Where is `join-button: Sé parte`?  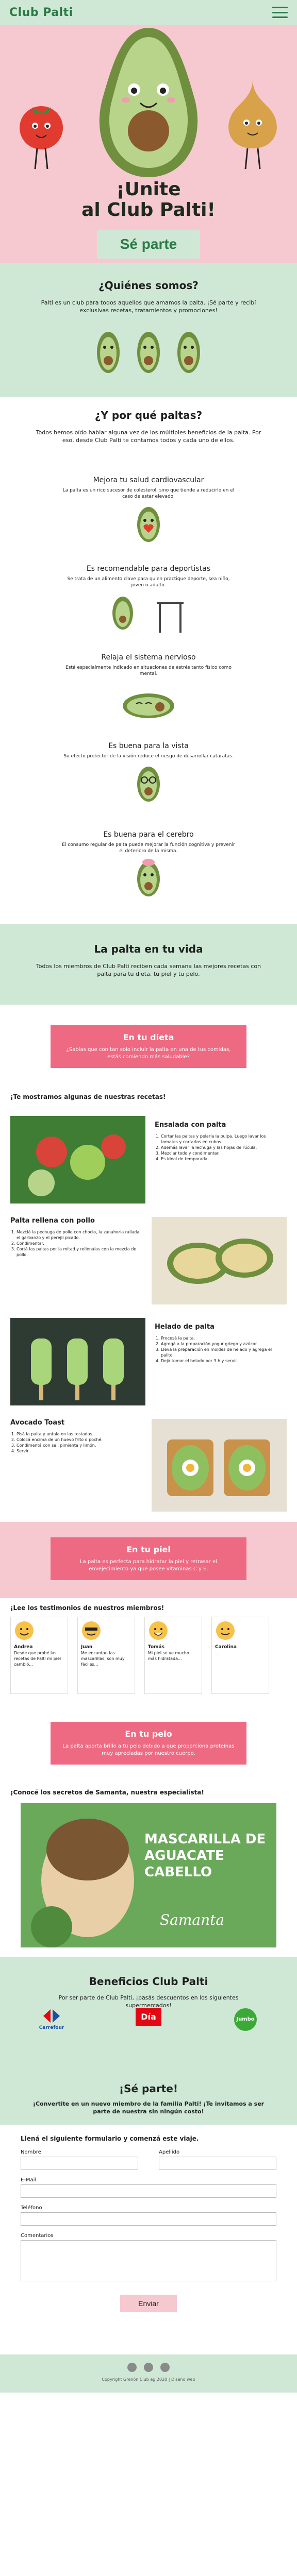 join-button: Sé parte is located at coordinates (148, 244).